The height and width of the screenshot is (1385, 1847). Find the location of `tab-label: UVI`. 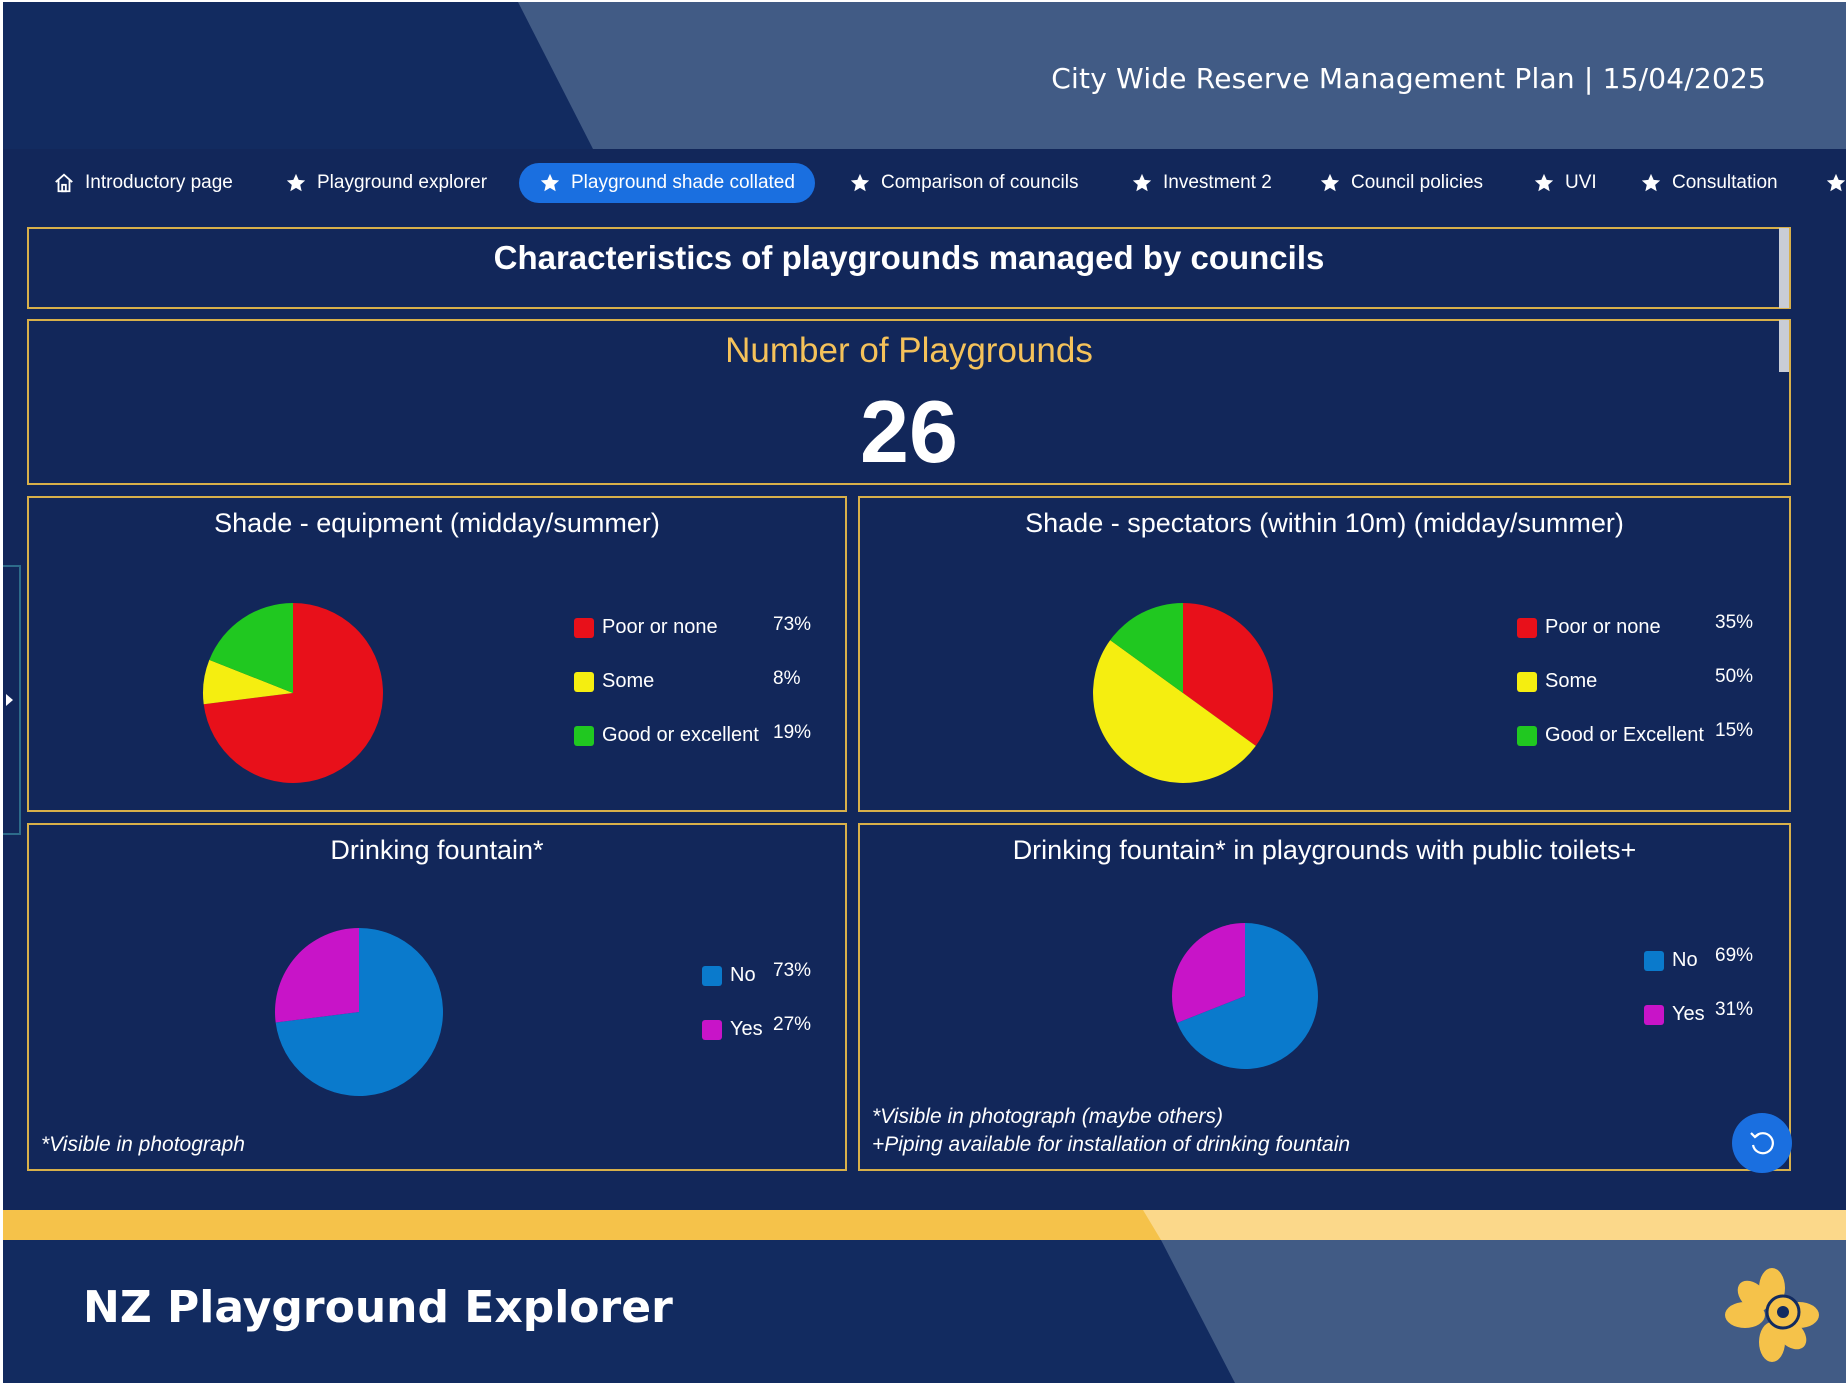

tab-label: UVI is located at coordinates (1581, 182).